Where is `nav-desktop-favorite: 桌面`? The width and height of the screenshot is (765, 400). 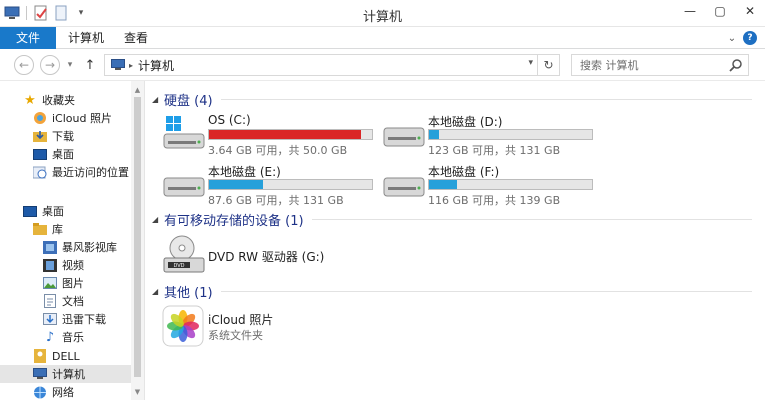 nav-desktop-favorite: 桌面 is located at coordinates (65, 154).